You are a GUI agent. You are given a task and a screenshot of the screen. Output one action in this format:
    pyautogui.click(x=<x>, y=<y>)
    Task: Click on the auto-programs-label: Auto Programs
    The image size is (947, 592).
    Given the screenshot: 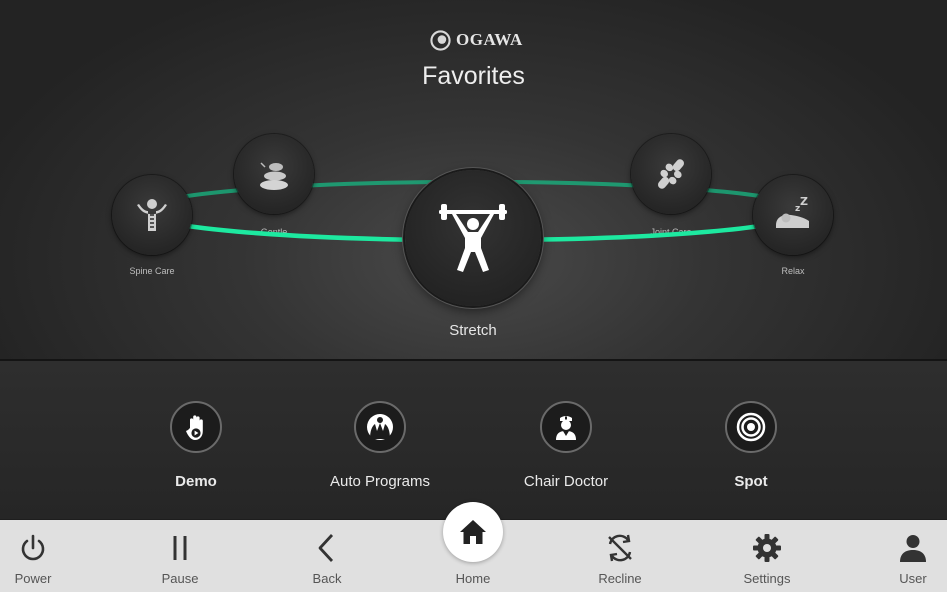 What is the action you would take?
    pyautogui.click(x=380, y=481)
    